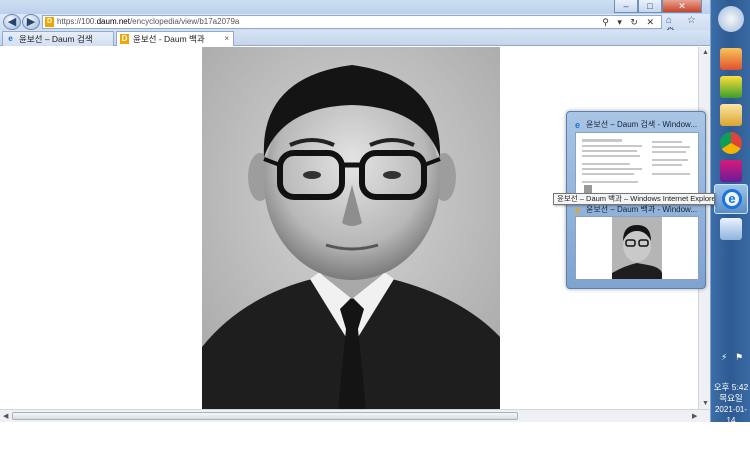 This screenshot has height=472, width=750. I want to click on maximize-button: □, so click(650, 6).